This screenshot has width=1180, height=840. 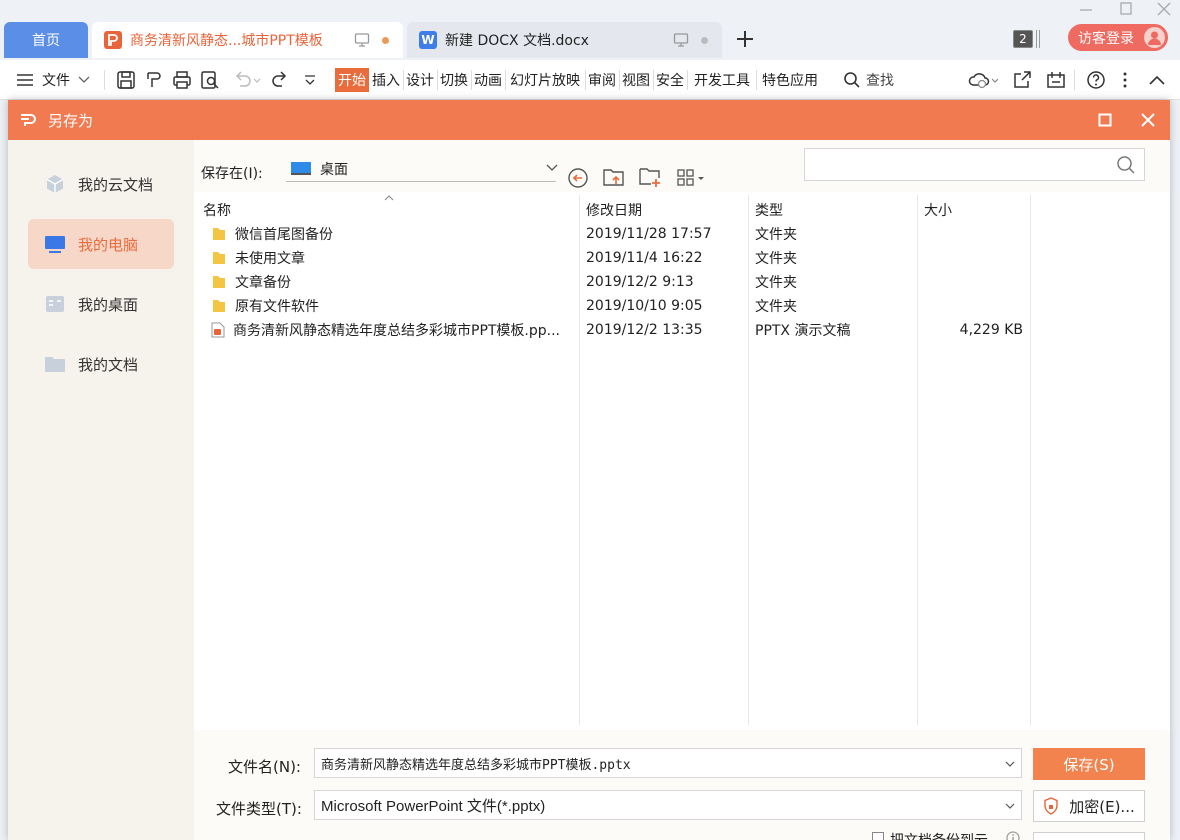 What do you see at coordinates (1013, 835) in the screenshot?
I see `info-icon` at bounding box center [1013, 835].